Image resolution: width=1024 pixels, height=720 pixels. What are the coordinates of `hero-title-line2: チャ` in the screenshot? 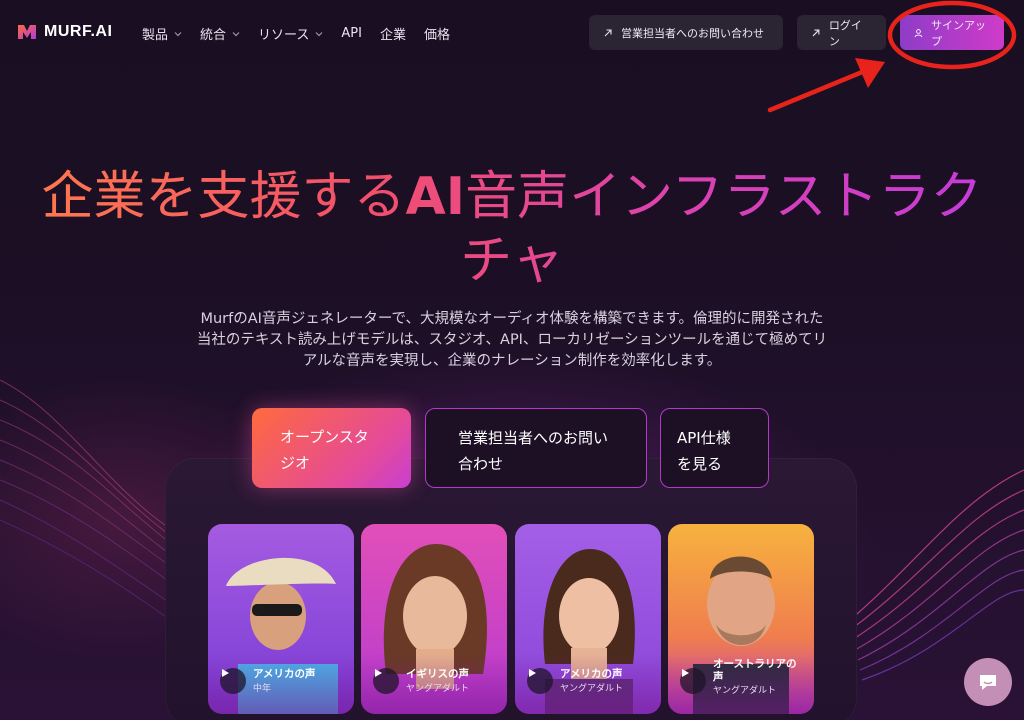 It's located at (512, 261).